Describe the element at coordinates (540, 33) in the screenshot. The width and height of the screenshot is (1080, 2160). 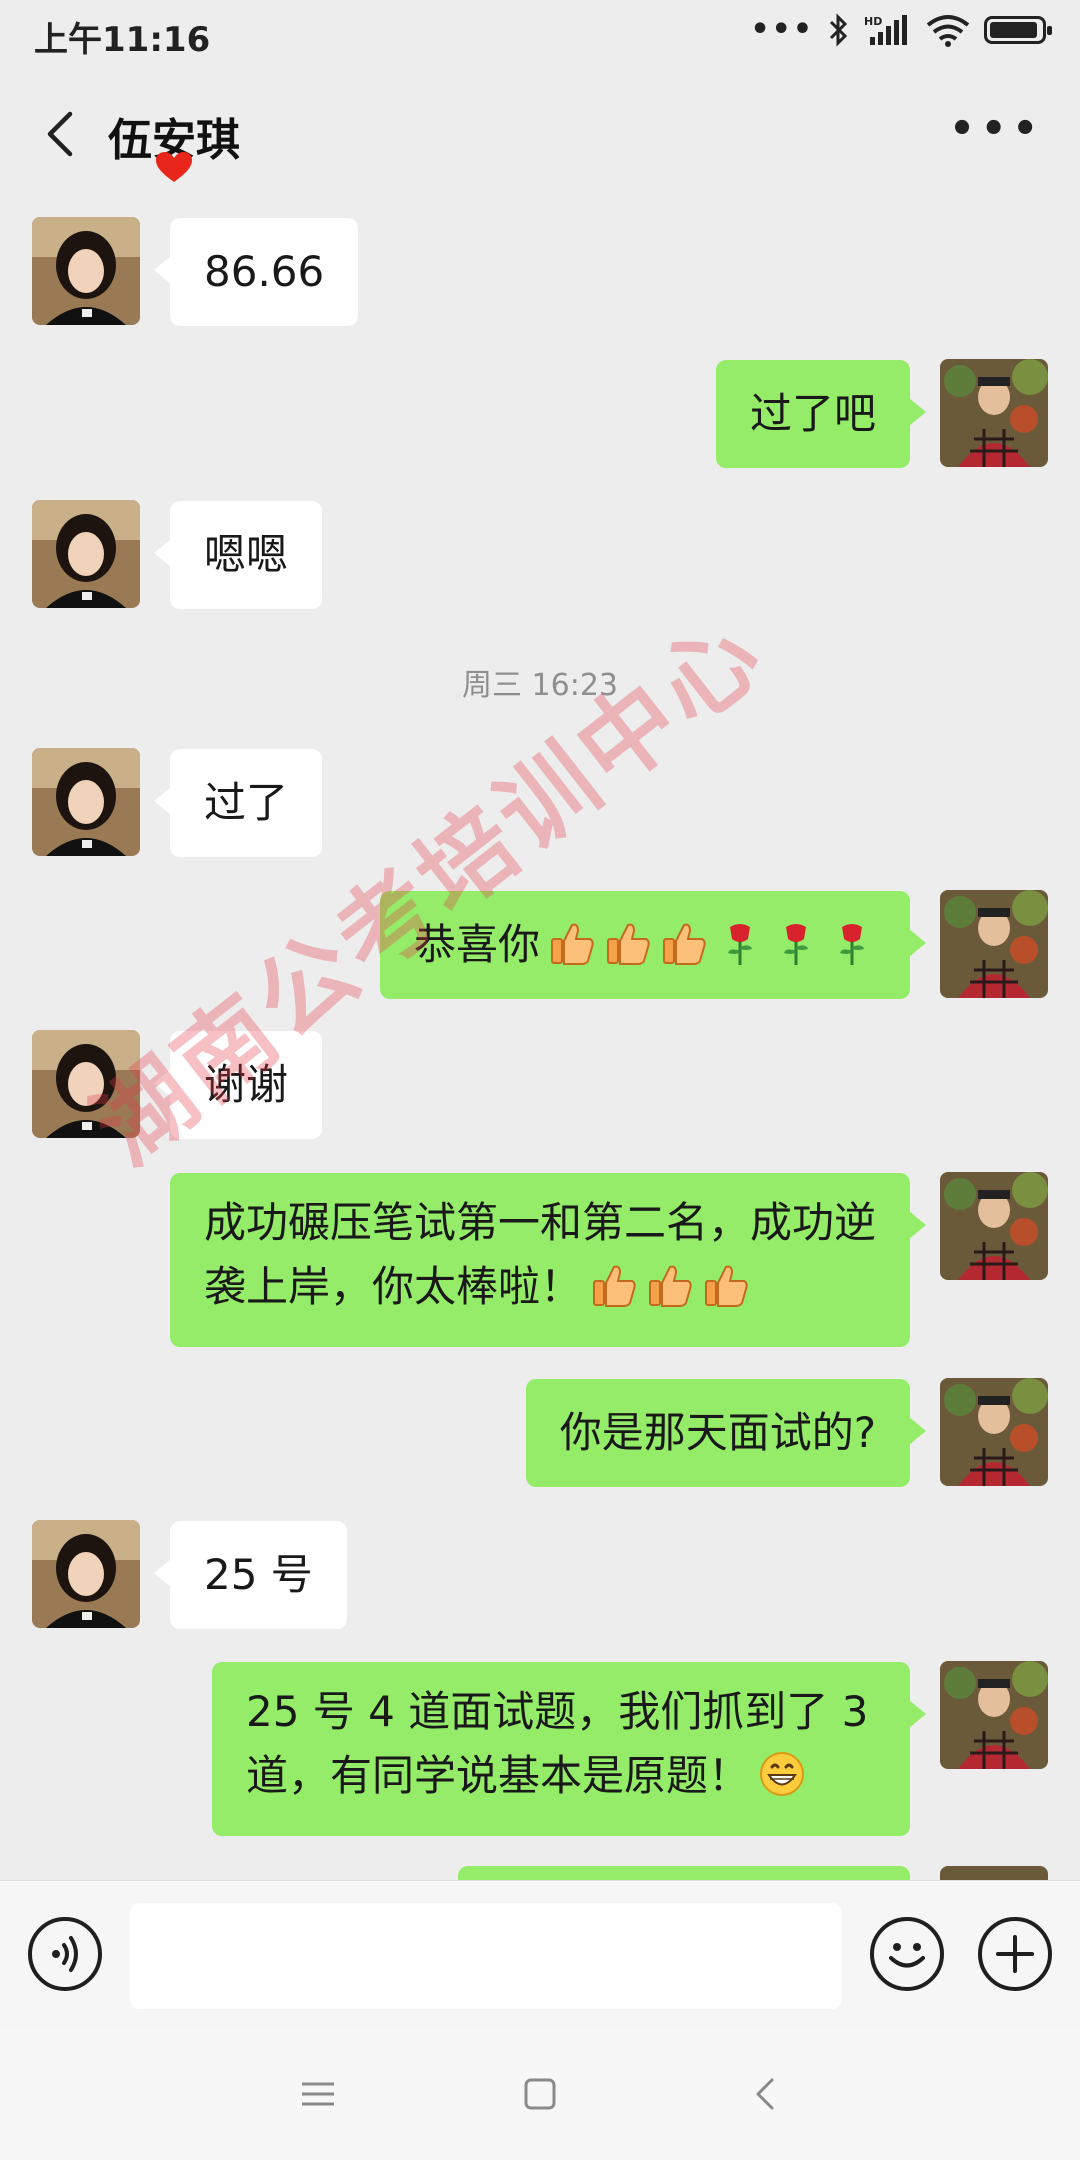
I see `status-bar: 上午11:16 ••• HD` at that location.